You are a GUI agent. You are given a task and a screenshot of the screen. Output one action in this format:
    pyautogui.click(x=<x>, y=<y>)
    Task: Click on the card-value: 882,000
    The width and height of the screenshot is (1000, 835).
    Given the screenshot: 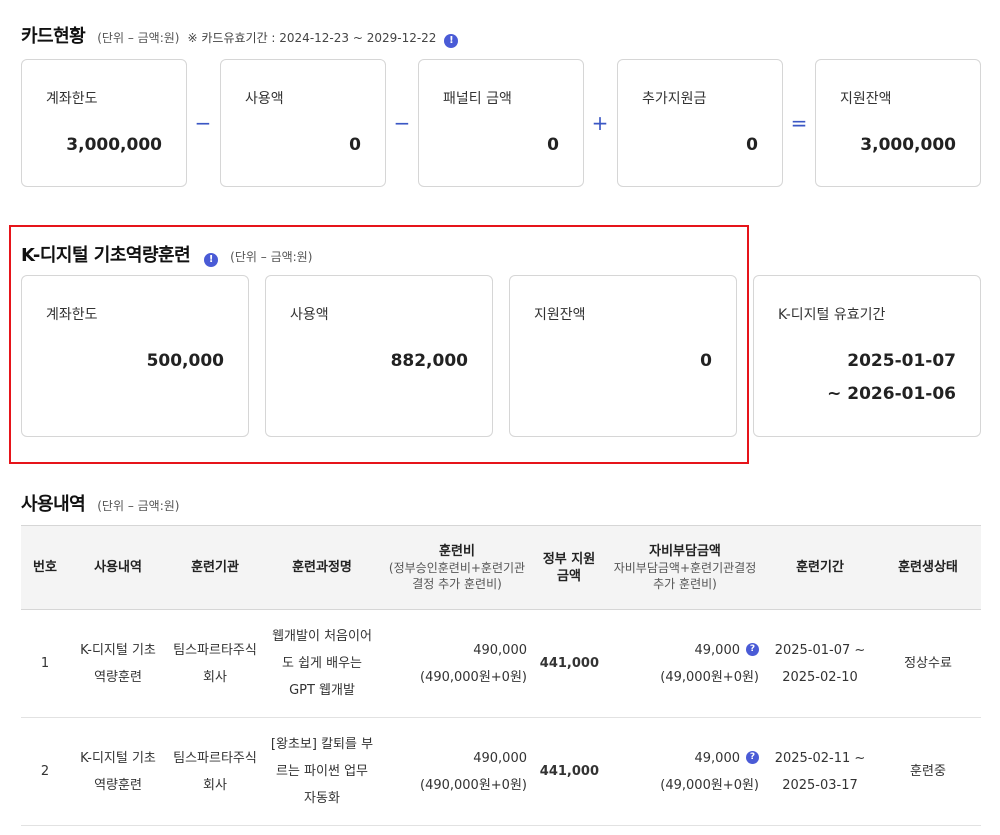 What is the action you would take?
    pyautogui.click(x=429, y=361)
    